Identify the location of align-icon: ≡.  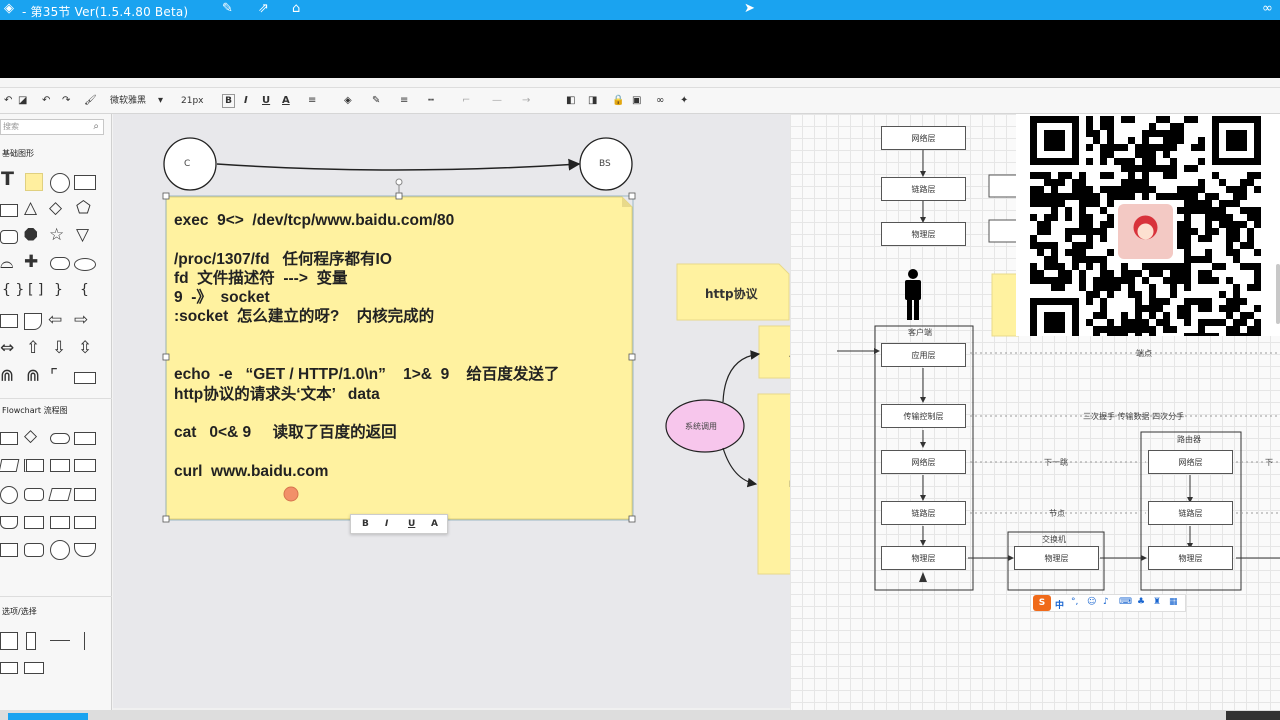
(312, 101).